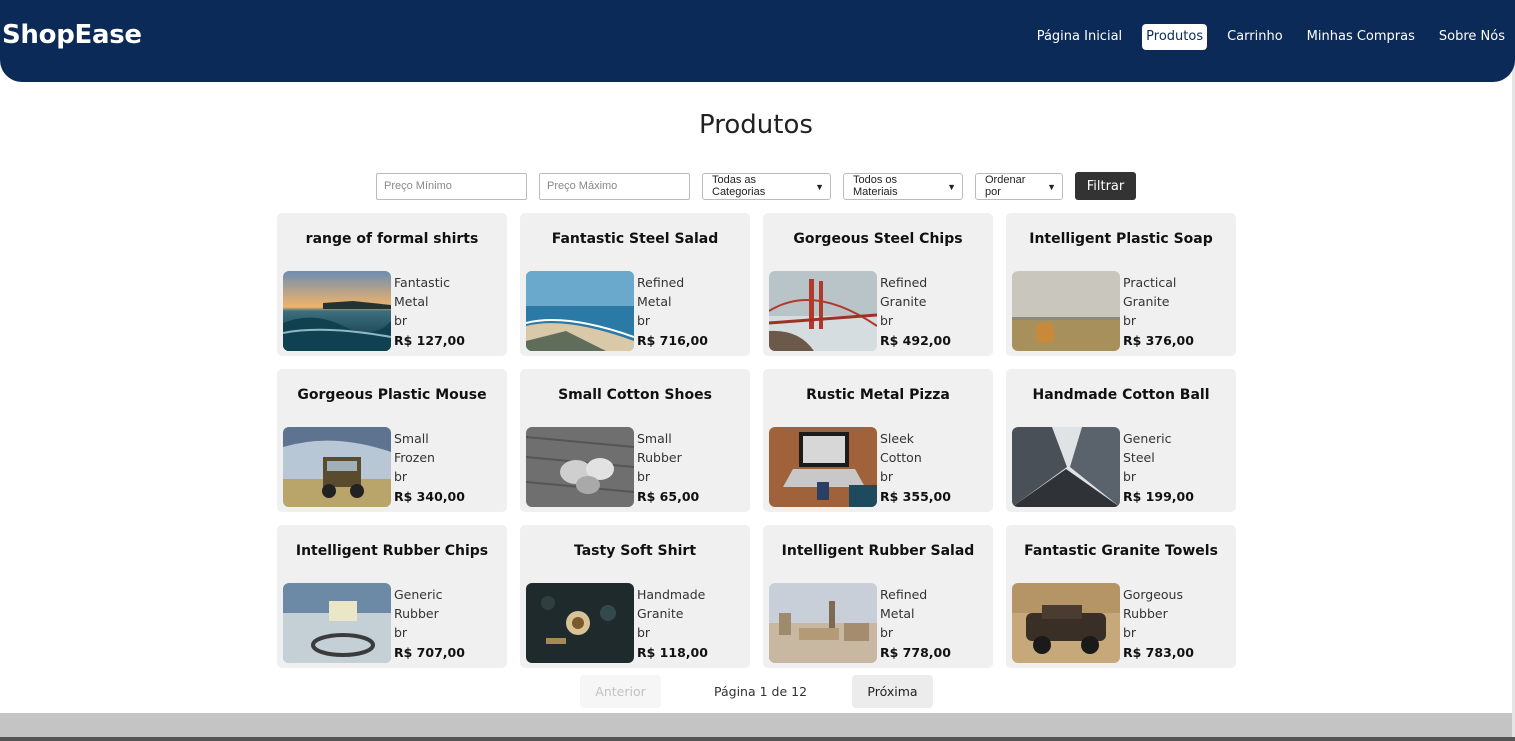 The height and width of the screenshot is (741, 1515). Describe the element at coordinates (903, 186) in the screenshot. I see `material-select: Todos os Materiais ▼` at that location.